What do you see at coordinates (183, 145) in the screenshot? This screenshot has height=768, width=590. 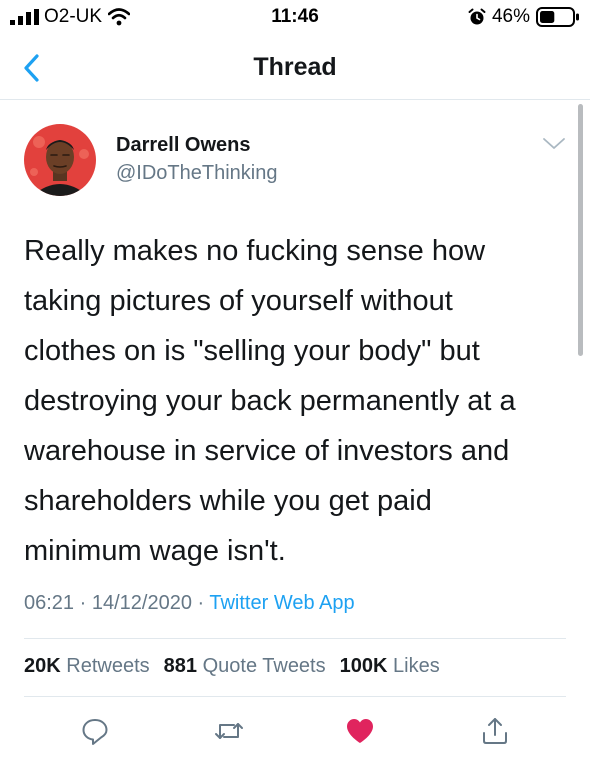 I see `author-name: Darrell Owens` at bounding box center [183, 145].